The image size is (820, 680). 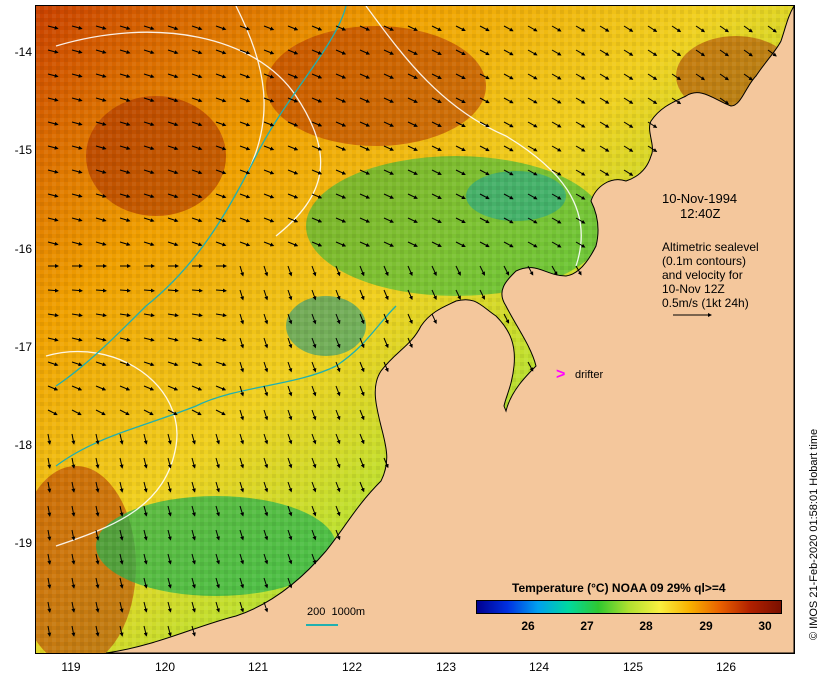 I want to click on colorbar, so click(x=629, y=607).